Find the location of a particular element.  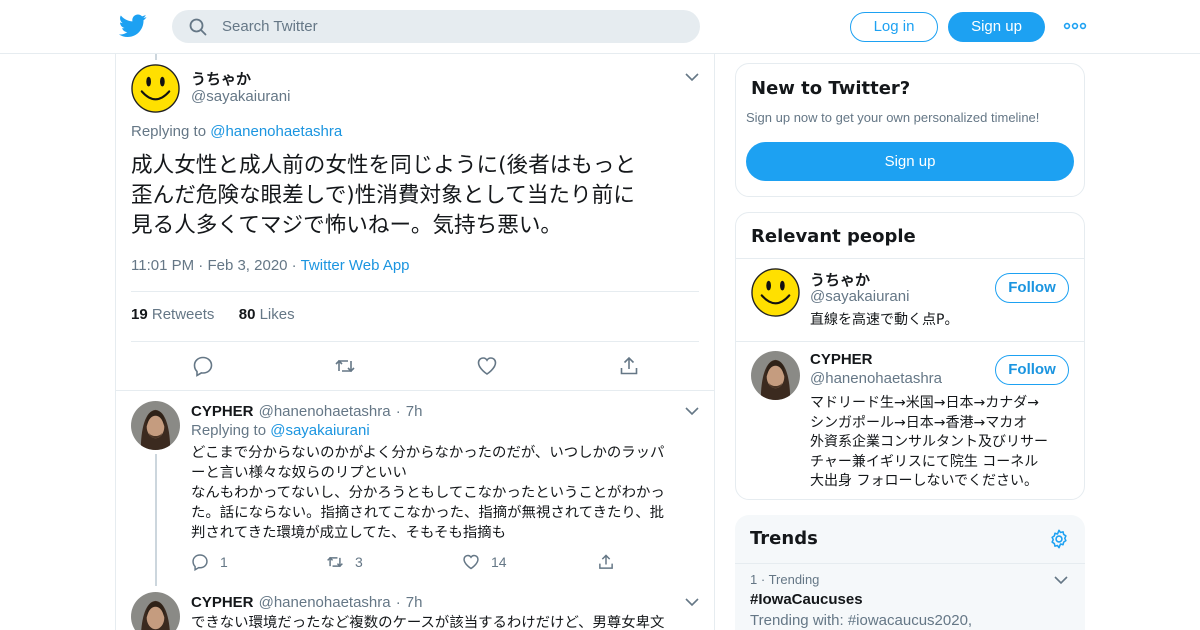

tweet-text-line: 見る人多くてマジで怖いねー。気持ち悪い。 is located at coordinates (347, 225).